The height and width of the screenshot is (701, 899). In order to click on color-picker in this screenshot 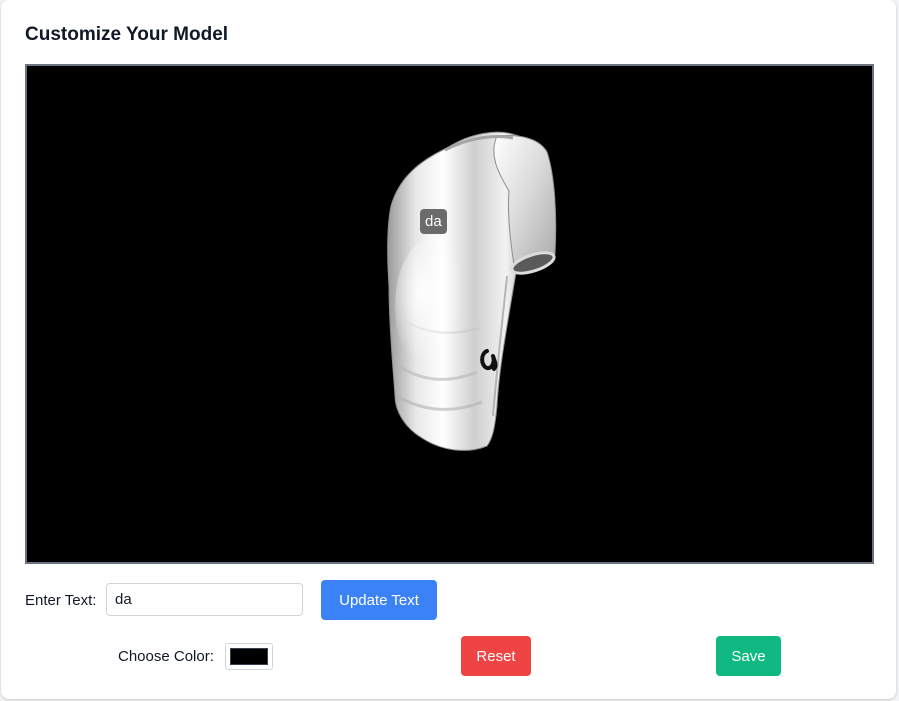, I will do `click(249, 656)`.